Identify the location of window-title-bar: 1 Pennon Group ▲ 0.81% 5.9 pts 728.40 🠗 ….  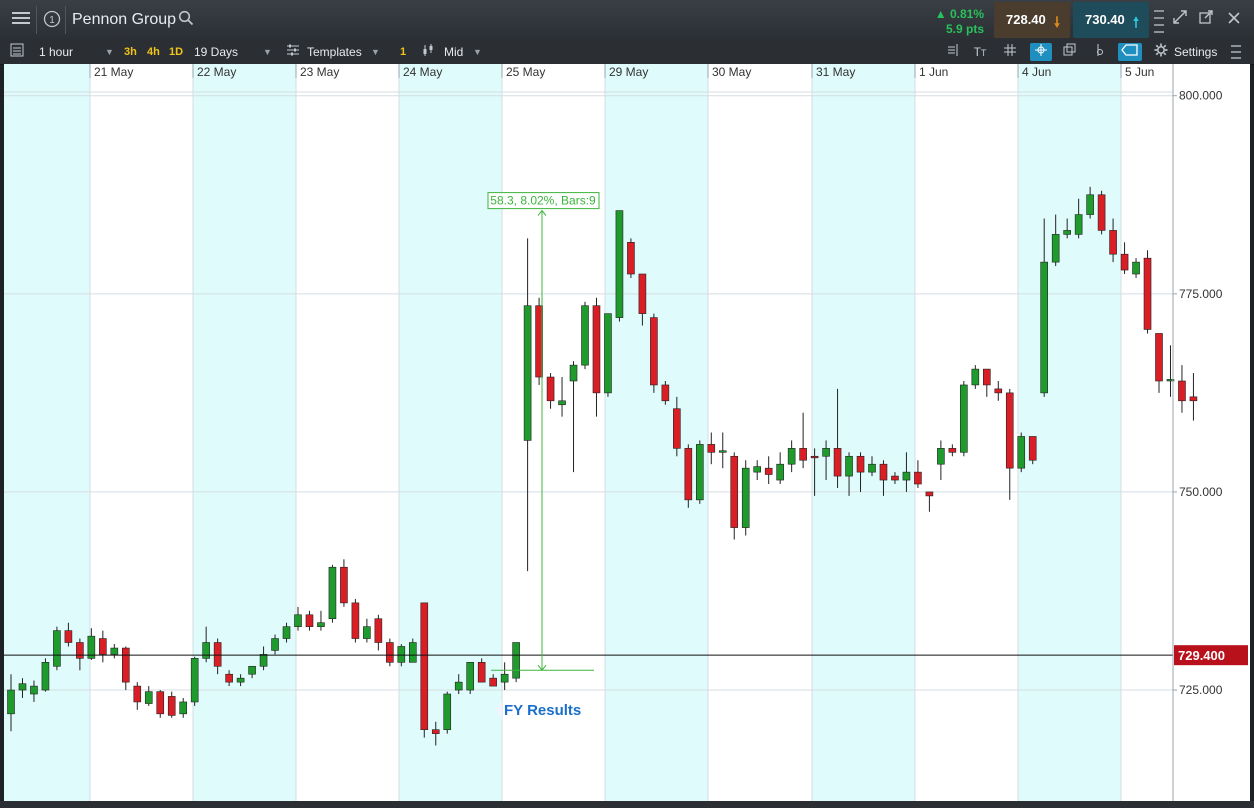
(627, 20).